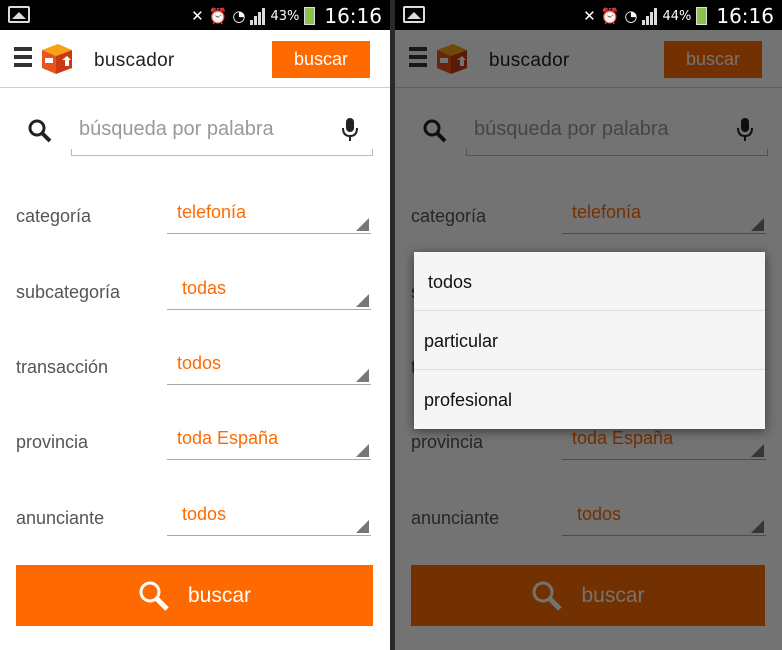  What do you see at coordinates (60, 518) in the screenshot?
I see `filter-label: anunciante` at bounding box center [60, 518].